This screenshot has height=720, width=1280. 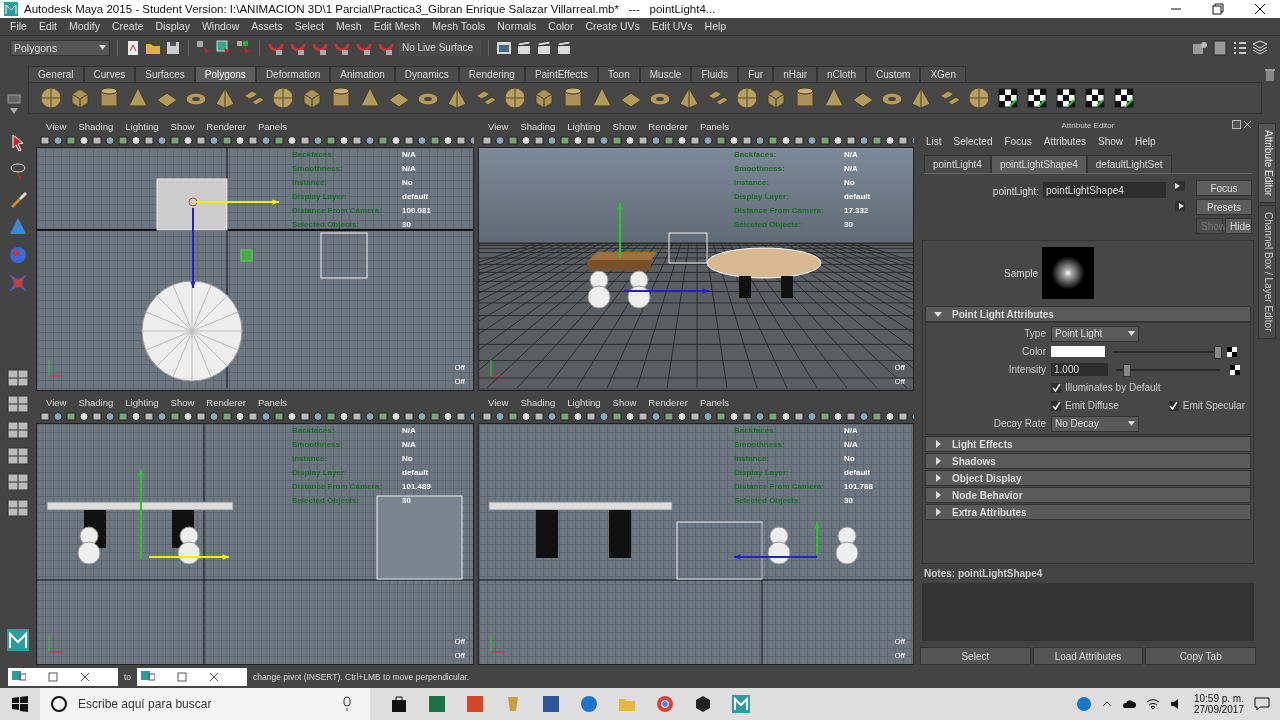 I want to click on shelf-tab: Fur, so click(x=756, y=73).